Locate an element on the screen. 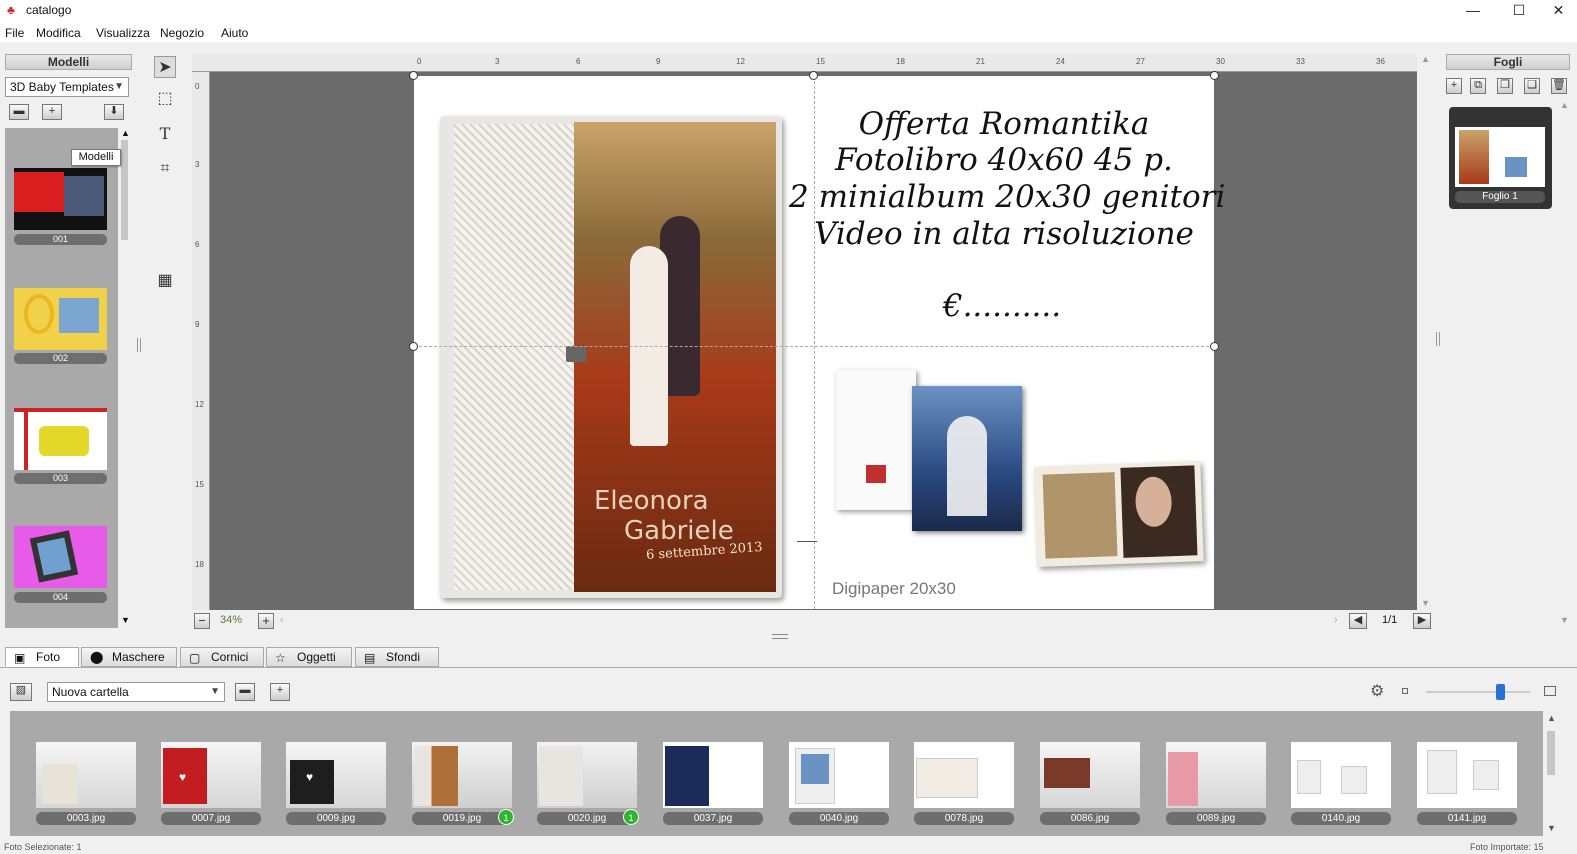 This screenshot has width=1577, height=854. copy-sheet-icon: ❐ is located at coordinates (1505, 86).